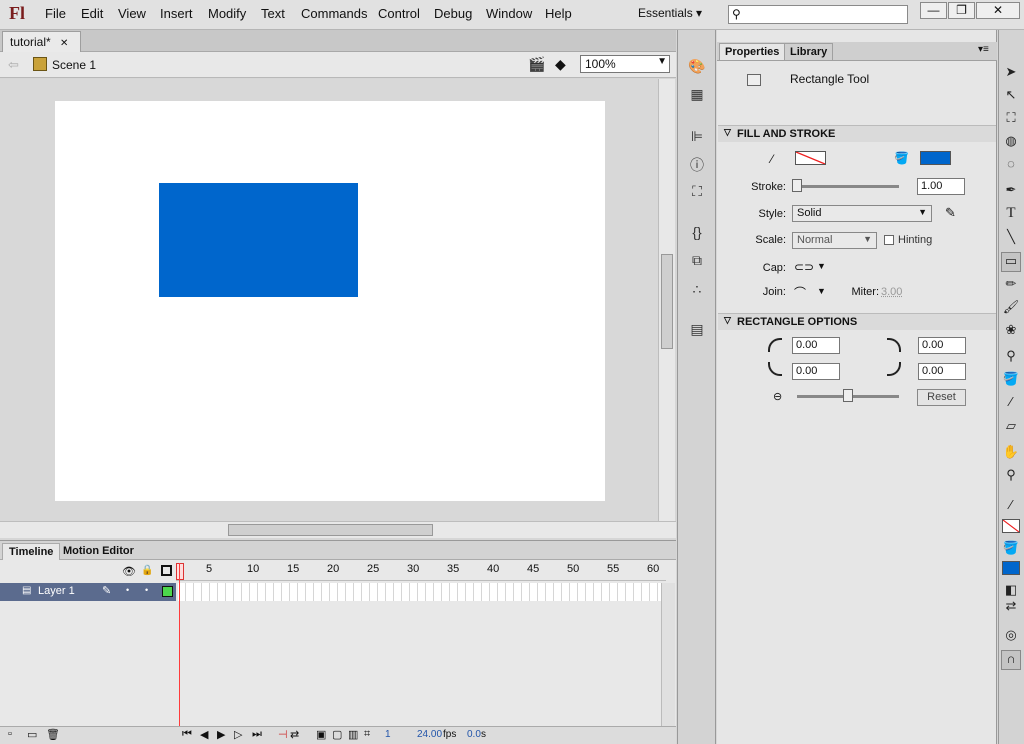  I want to click on info-icon: ⓘ, so click(697, 164).